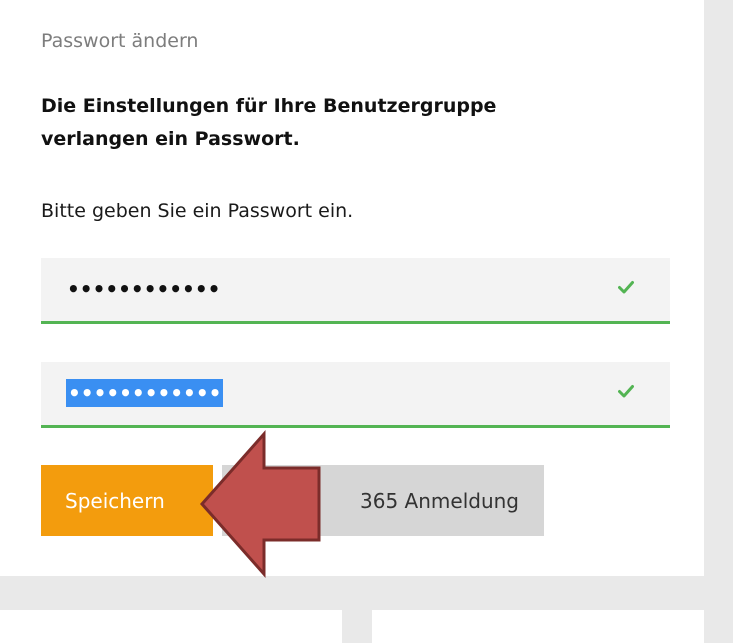 The width and height of the screenshot is (733, 643). Describe the element at coordinates (355, 395) in the screenshot. I see `password-confirm-field: ••••••••••••` at that location.